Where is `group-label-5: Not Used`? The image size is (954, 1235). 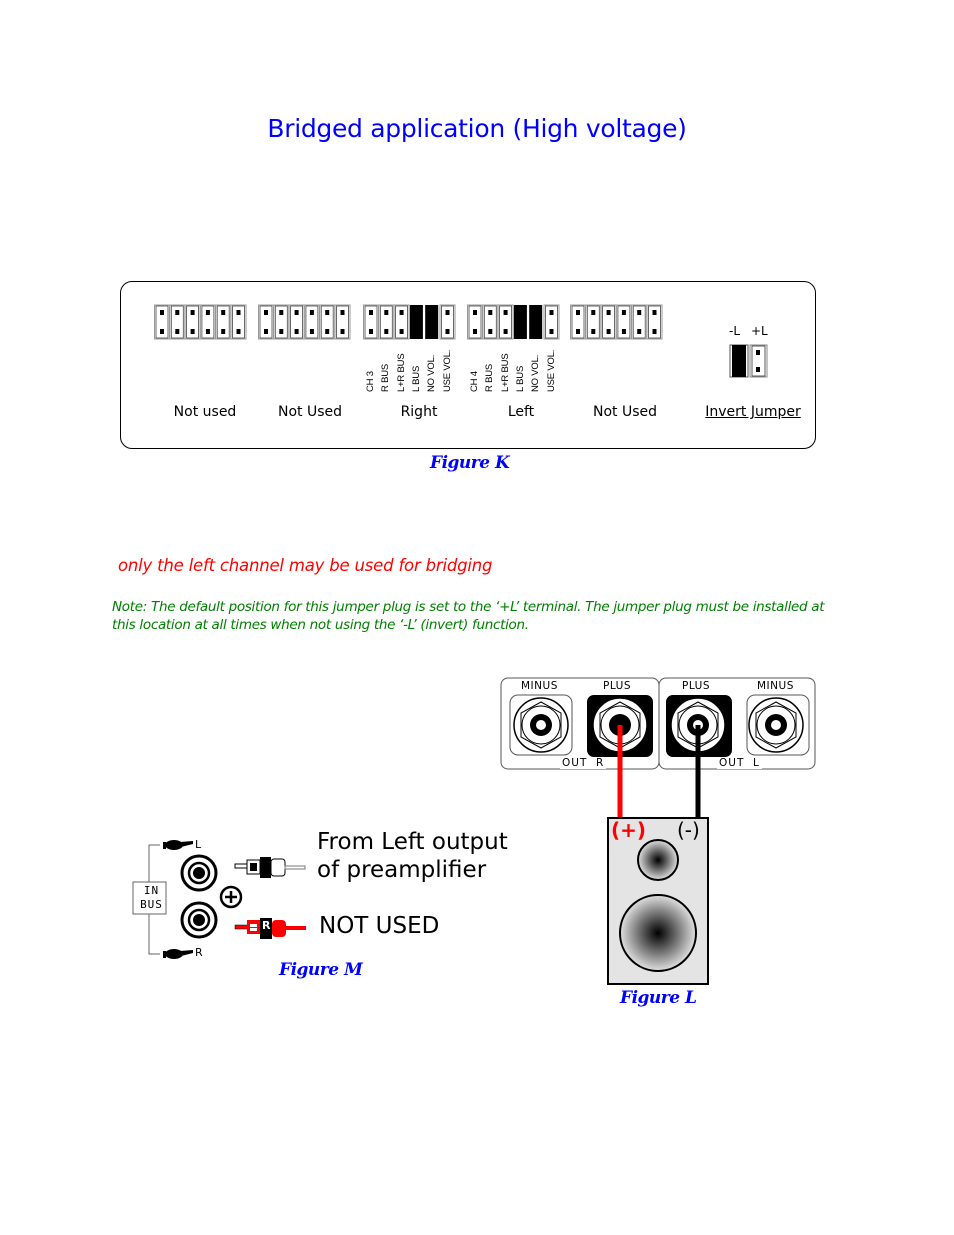
group-label-5: Not Used is located at coordinates (625, 412).